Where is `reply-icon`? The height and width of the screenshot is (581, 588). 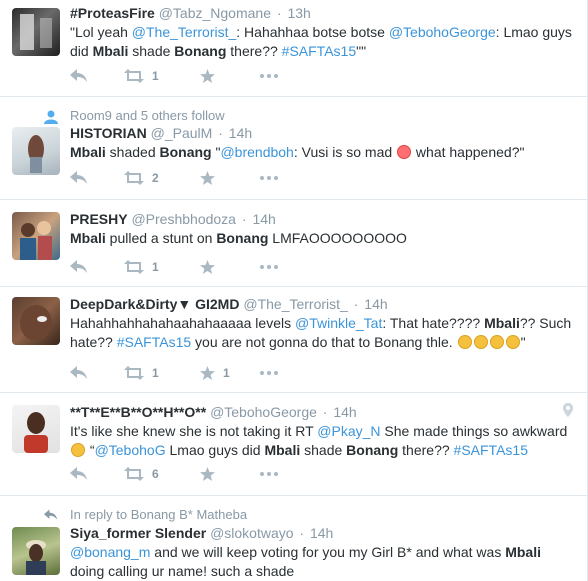
reply-icon is located at coordinates (78, 177).